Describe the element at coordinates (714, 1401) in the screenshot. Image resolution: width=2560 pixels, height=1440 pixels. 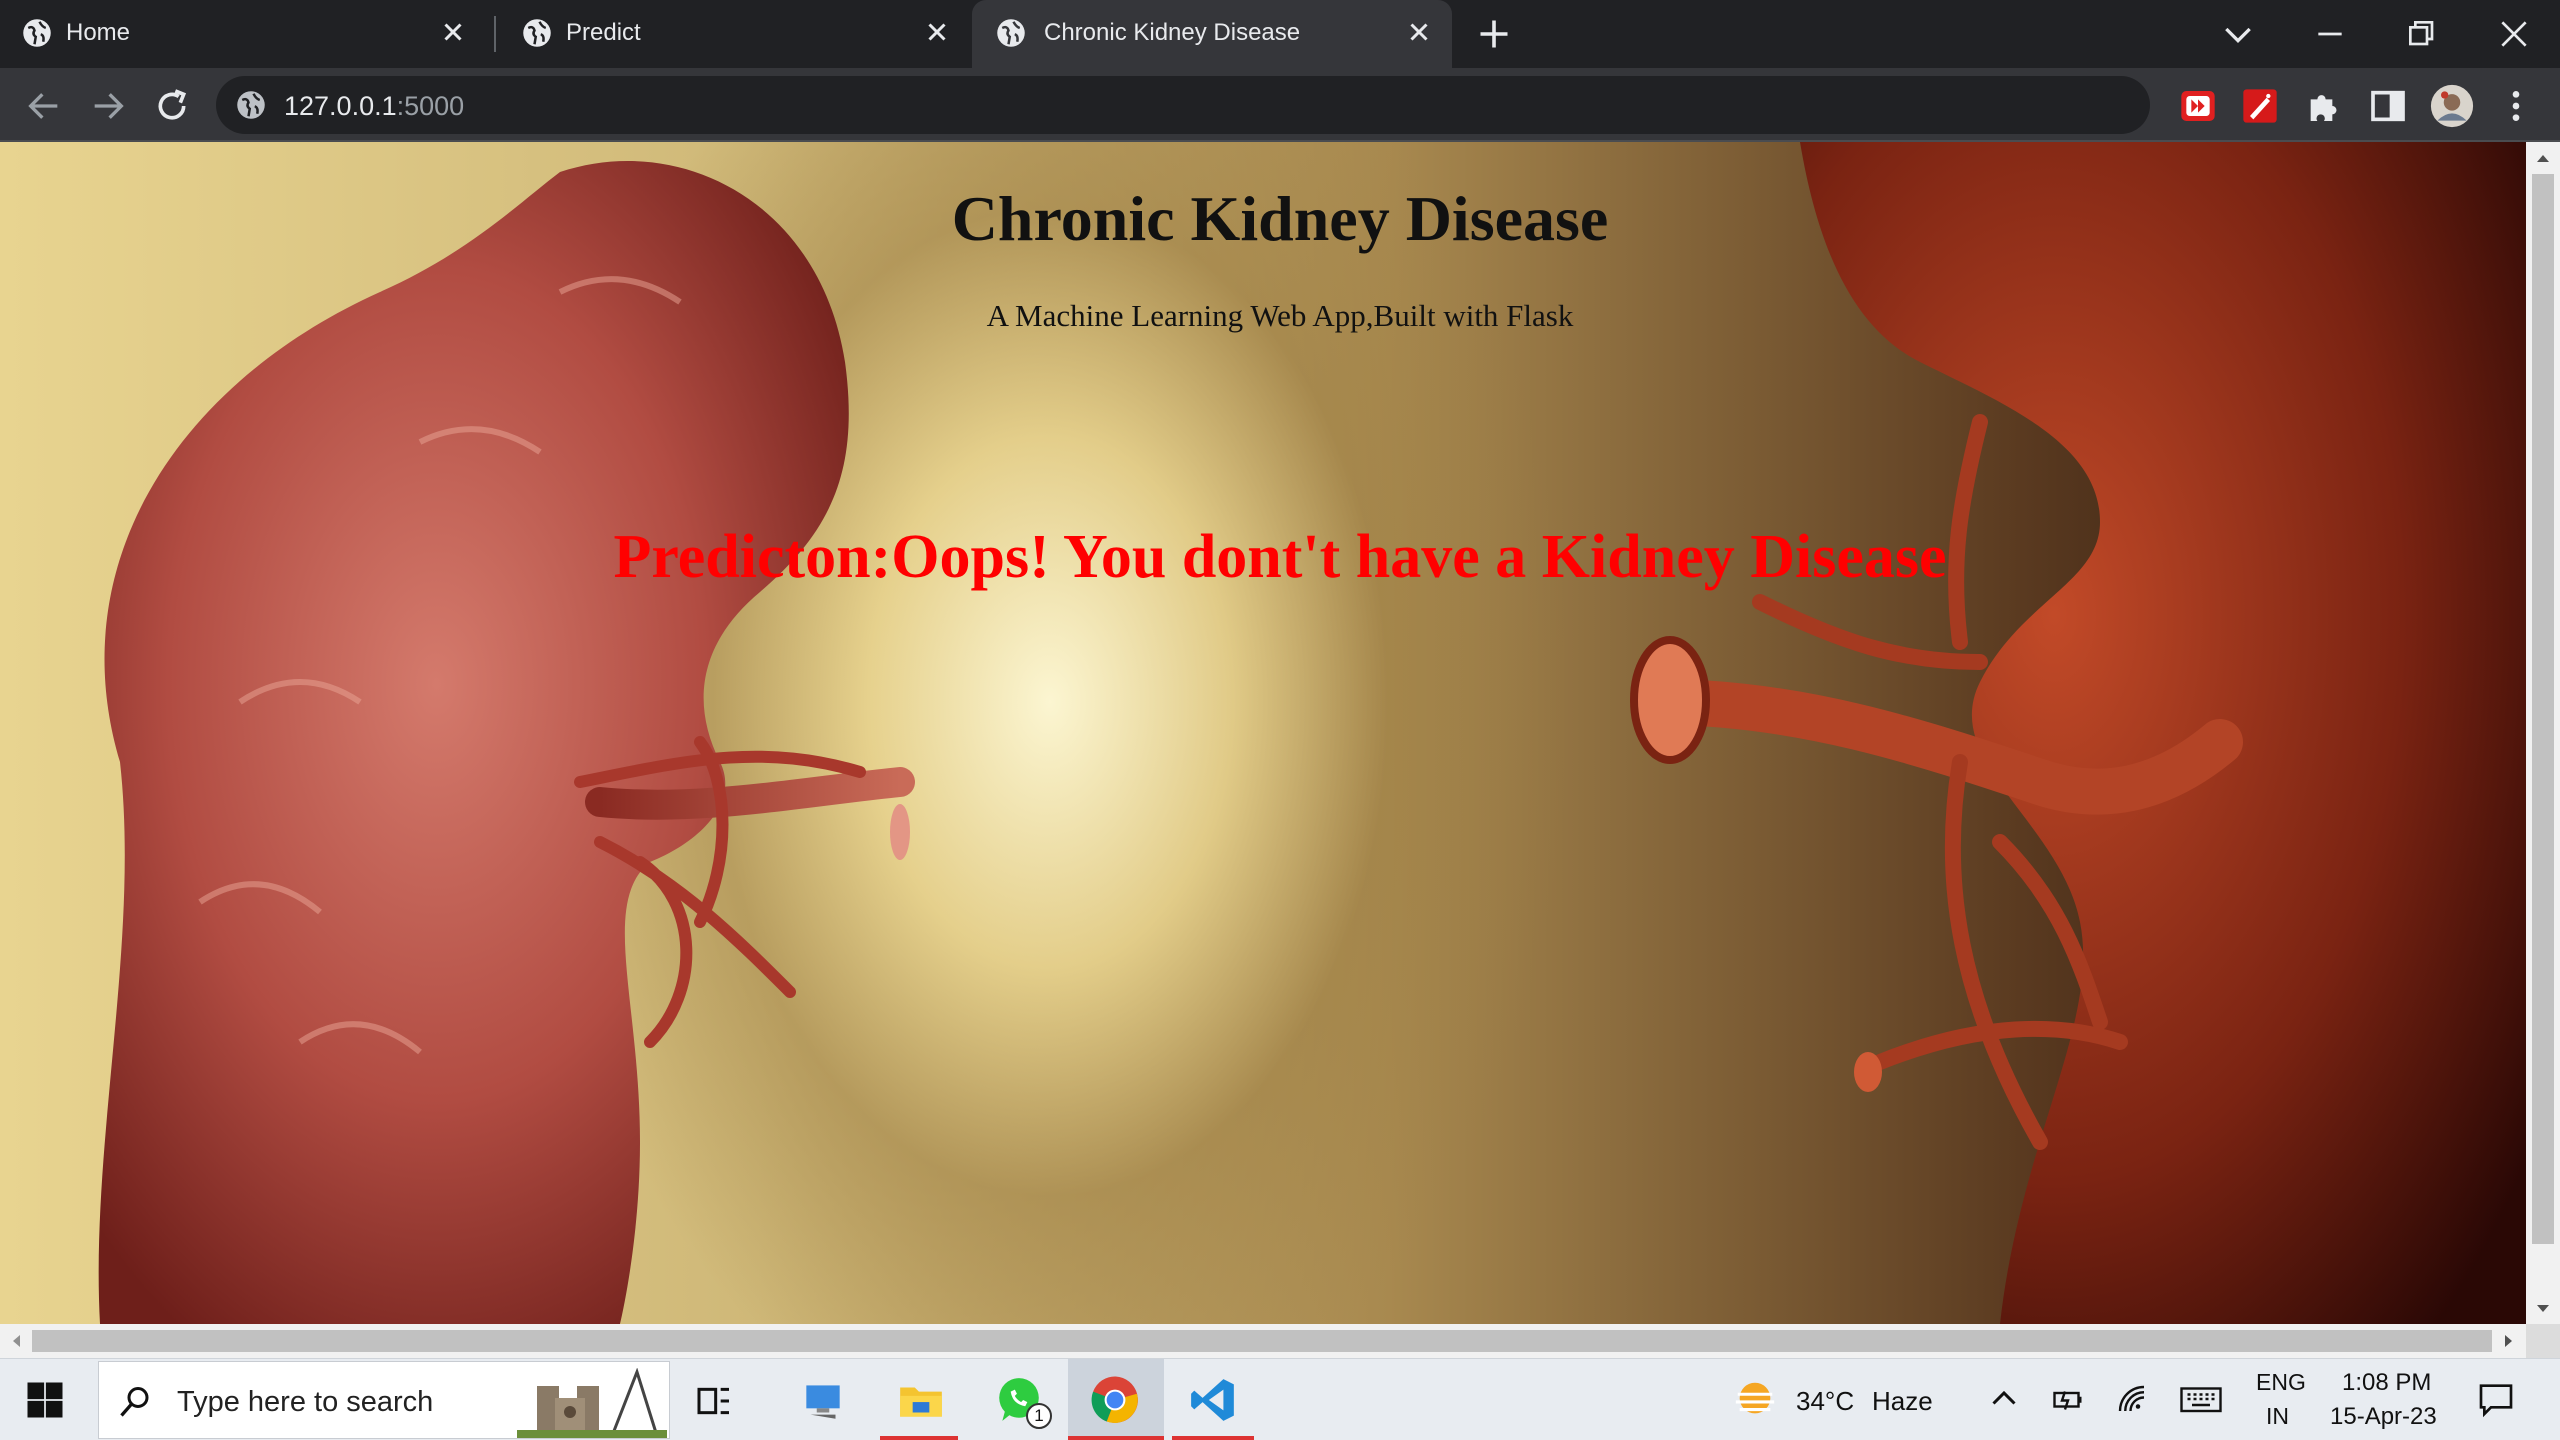
I see `task-view-icon` at that location.